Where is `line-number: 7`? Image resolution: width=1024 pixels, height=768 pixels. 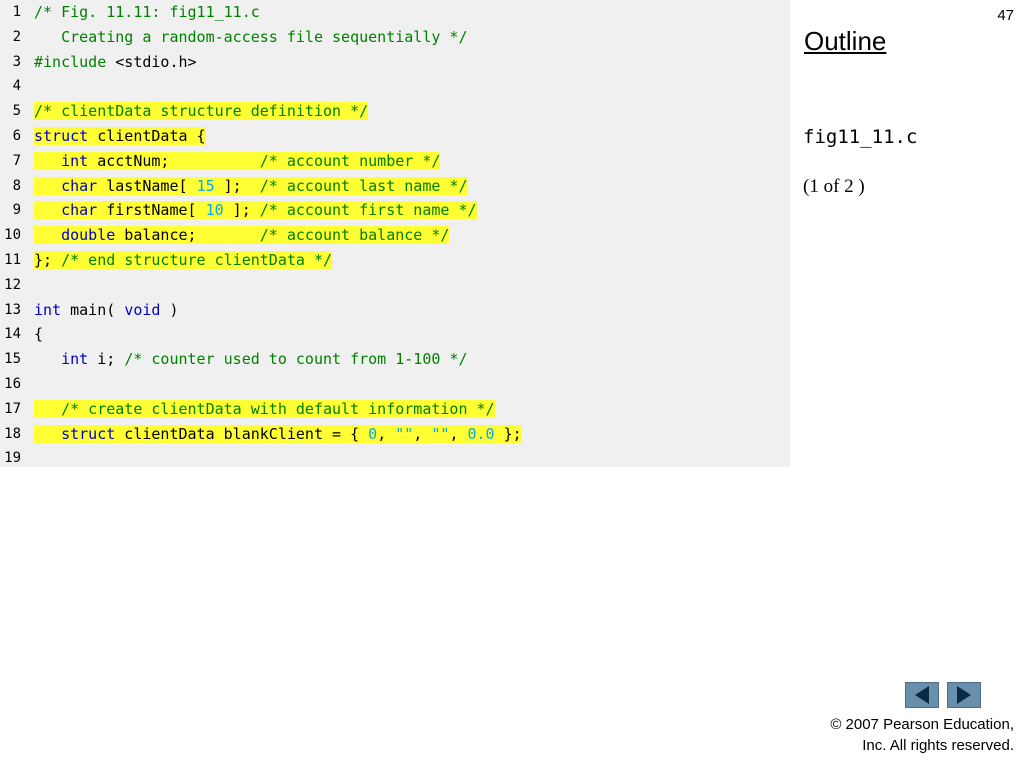 line-number: 7 is located at coordinates (16, 160).